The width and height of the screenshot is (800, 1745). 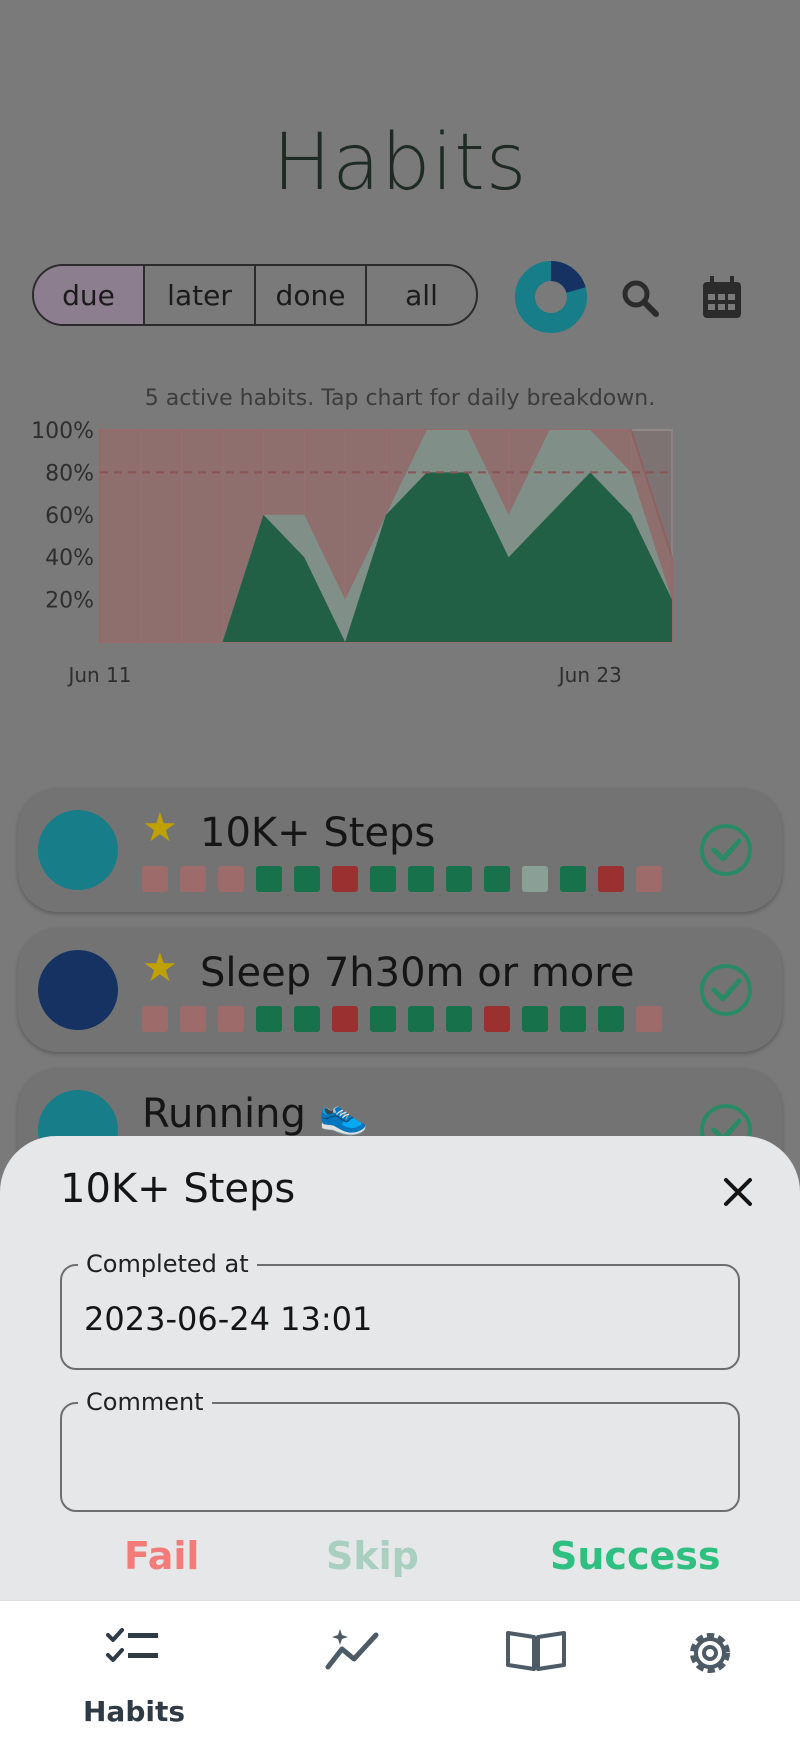 I want to click on habit-name: Sleep 7h30m or more, so click(x=417, y=973).